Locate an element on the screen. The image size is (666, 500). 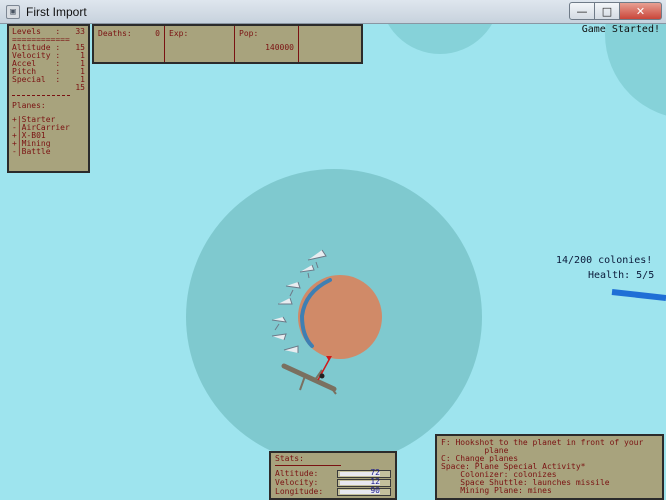
game-status-text: Game Started! is located at coordinates (620, 29).